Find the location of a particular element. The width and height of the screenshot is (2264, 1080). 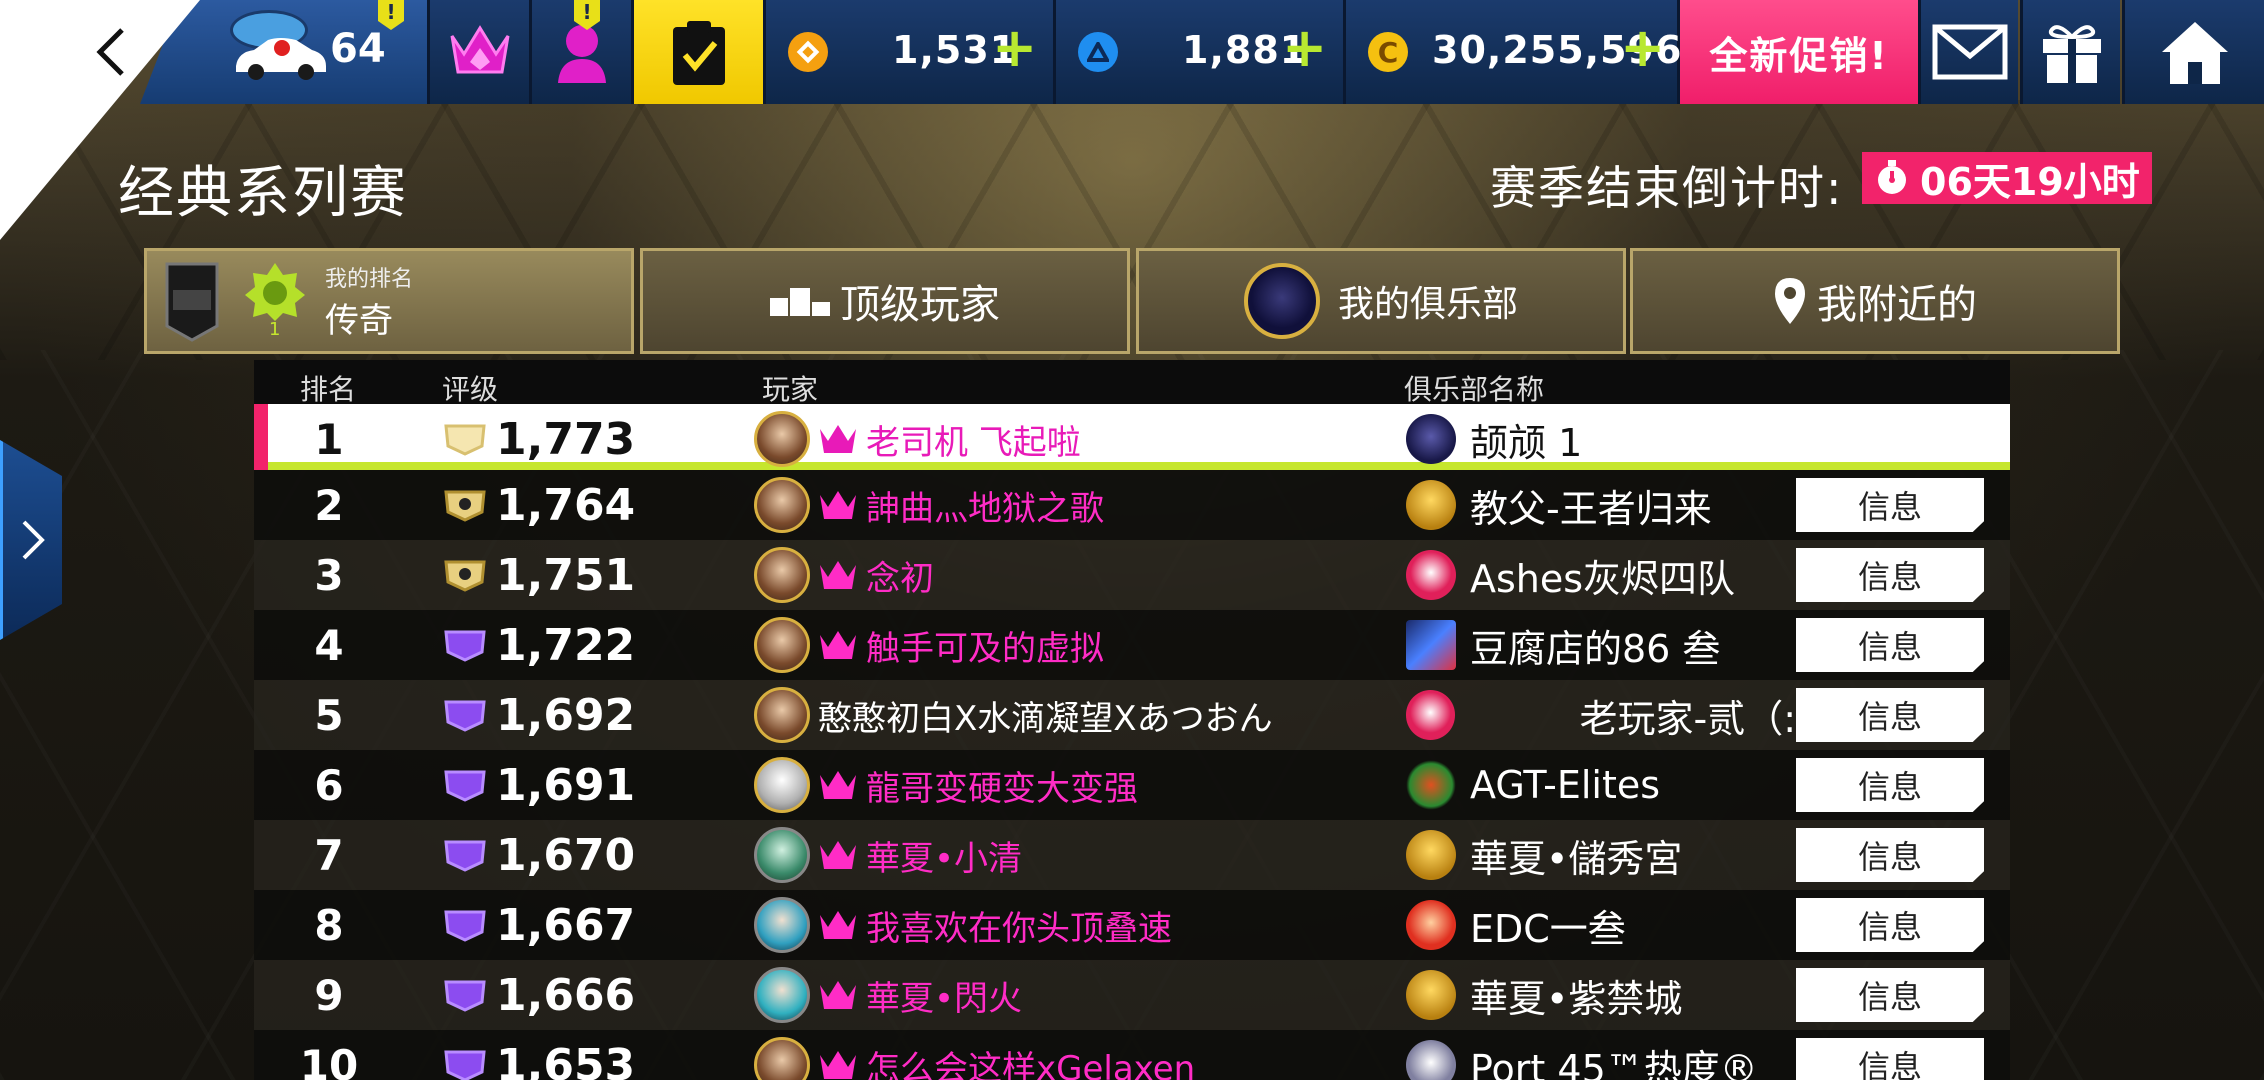

table-row: 8 1,667 我喜欢在你头顶叠速 EDC一叁 信息 is located at coordinates (1132, 925).